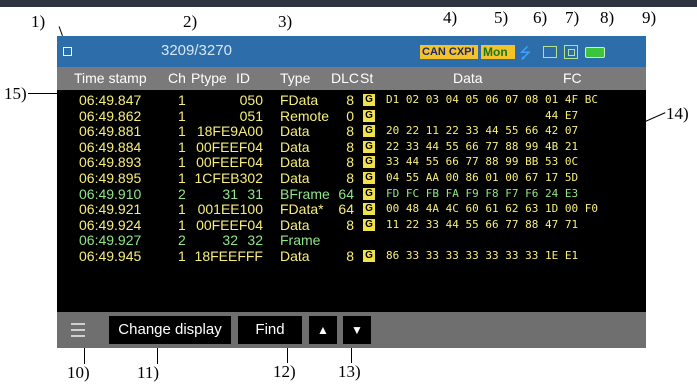 This screenshot has height=386, width=697. Describe the element at coordinates (305, 193) in the screenshot. I see `cell-type: BFrame` at that location.